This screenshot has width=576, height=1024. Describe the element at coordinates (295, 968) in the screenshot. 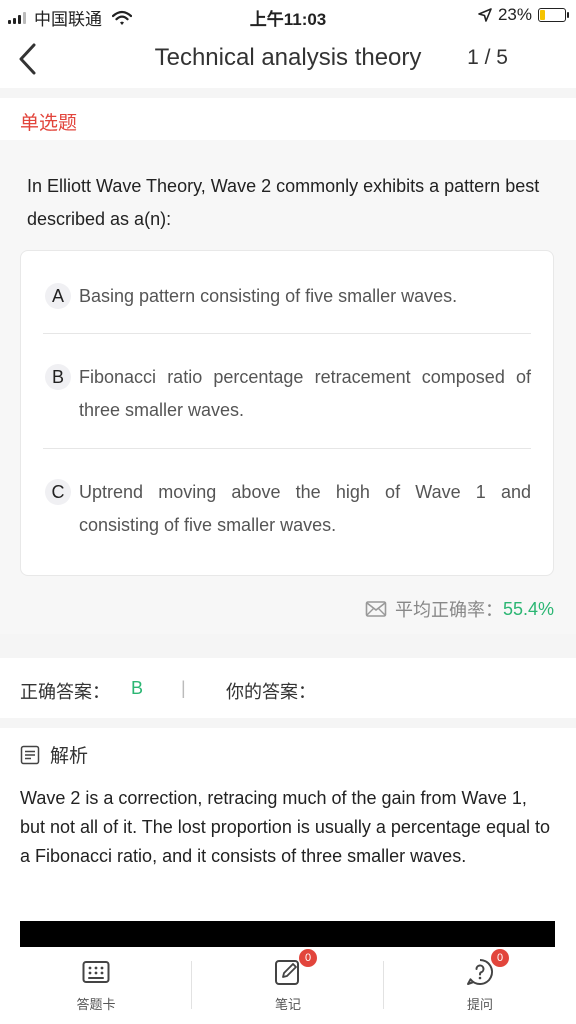

I see `notes-icon: 0` at that location.